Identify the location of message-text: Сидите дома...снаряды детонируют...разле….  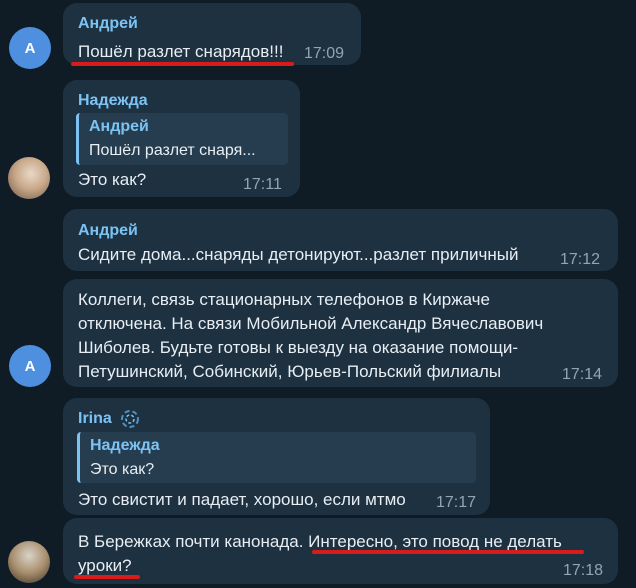
(298, 254).